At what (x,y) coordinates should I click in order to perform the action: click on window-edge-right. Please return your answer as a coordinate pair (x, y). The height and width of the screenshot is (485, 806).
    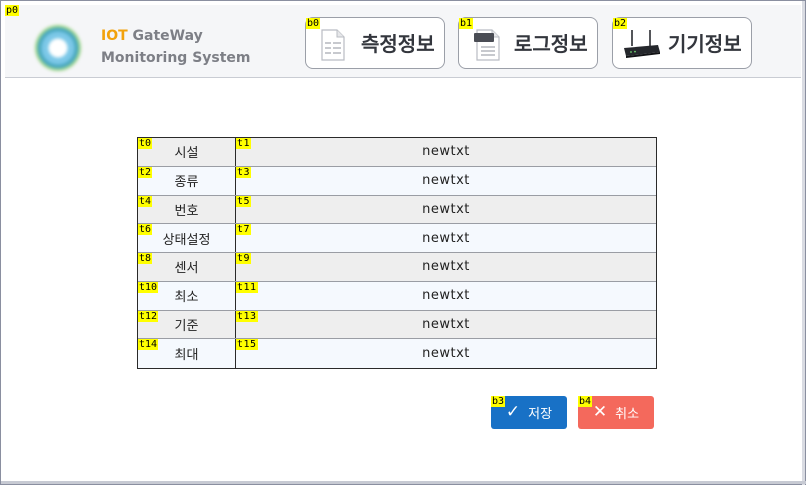
    Looking at the image, I should click on (803, 243).